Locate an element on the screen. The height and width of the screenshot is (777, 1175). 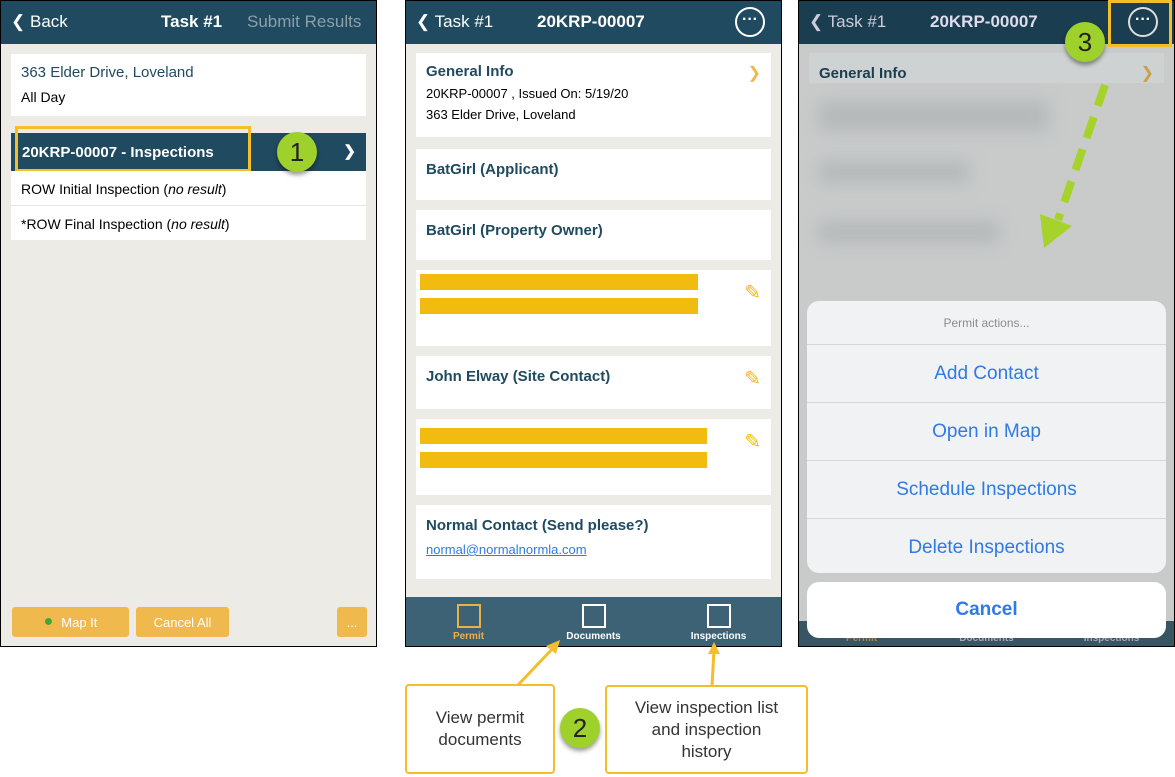
add-contact-action: Add Contact is located at coordinates (986, 373).